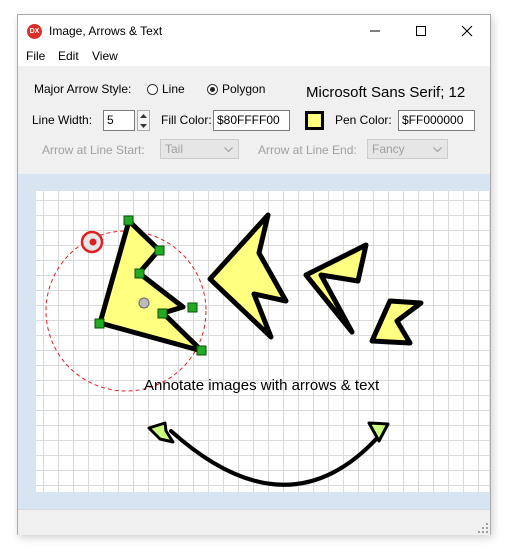 Image resolution: width=513 pixels, height=558 pixels. What do you see at coordinates (106, 31) in the screenshot?
I see `window-title: Image, Arrows & Text` at bounding box center [106, 31].